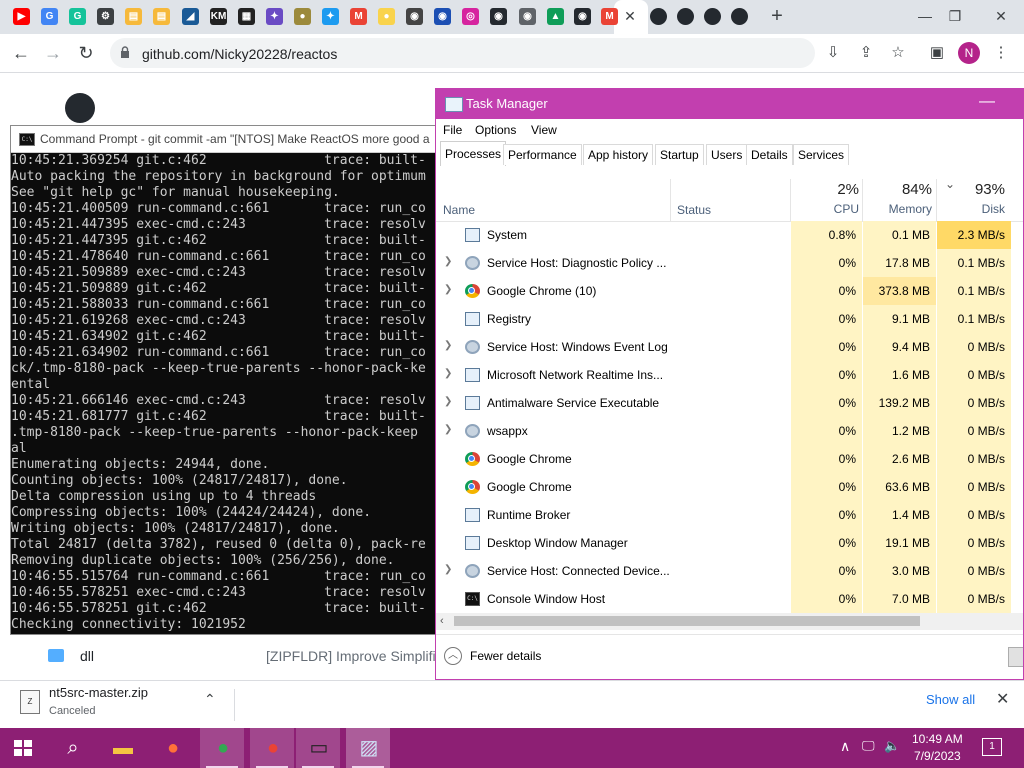 This screenshot has width=1024, height=768. What do you see at coordinates (87, 656) in the screenshot?
I see `file-row-name: dll` at bounding box center [87, 656].